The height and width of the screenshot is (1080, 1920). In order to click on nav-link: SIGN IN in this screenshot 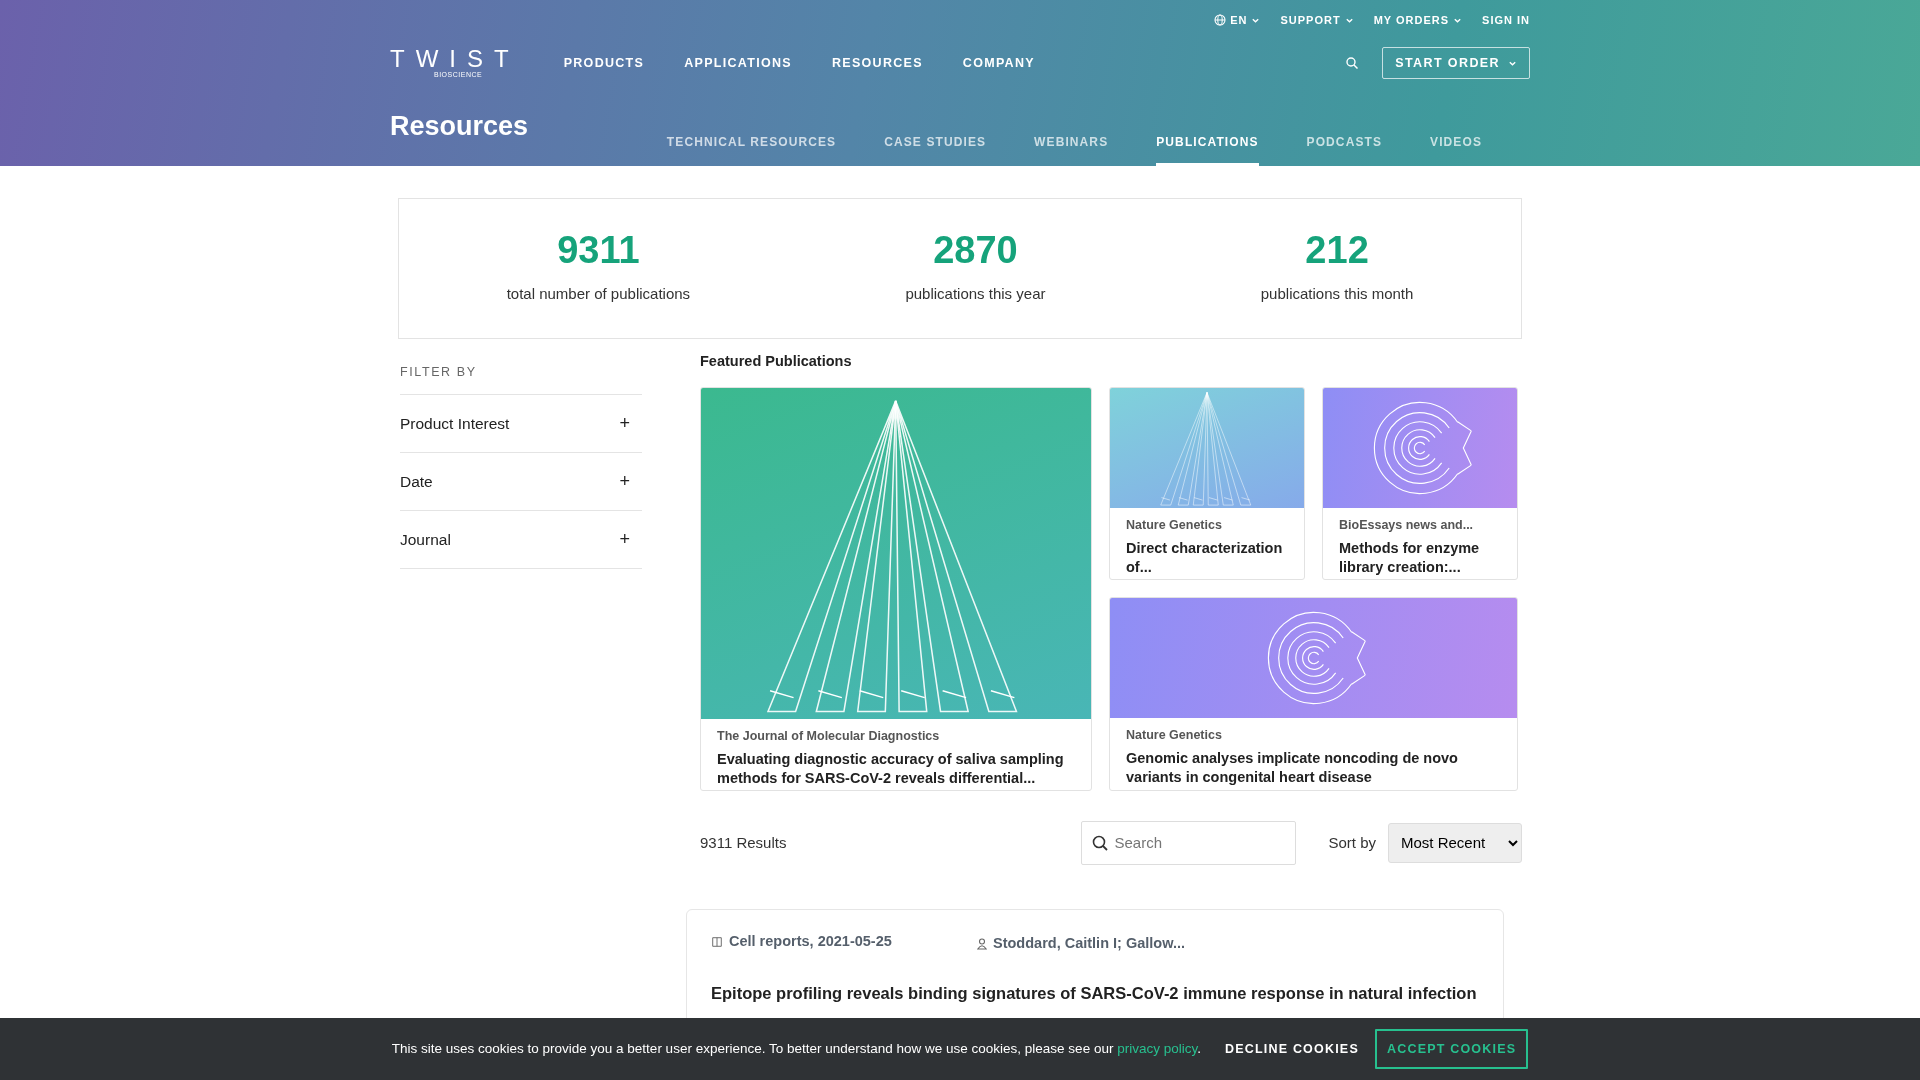, I will do `click(1506, 20)`.